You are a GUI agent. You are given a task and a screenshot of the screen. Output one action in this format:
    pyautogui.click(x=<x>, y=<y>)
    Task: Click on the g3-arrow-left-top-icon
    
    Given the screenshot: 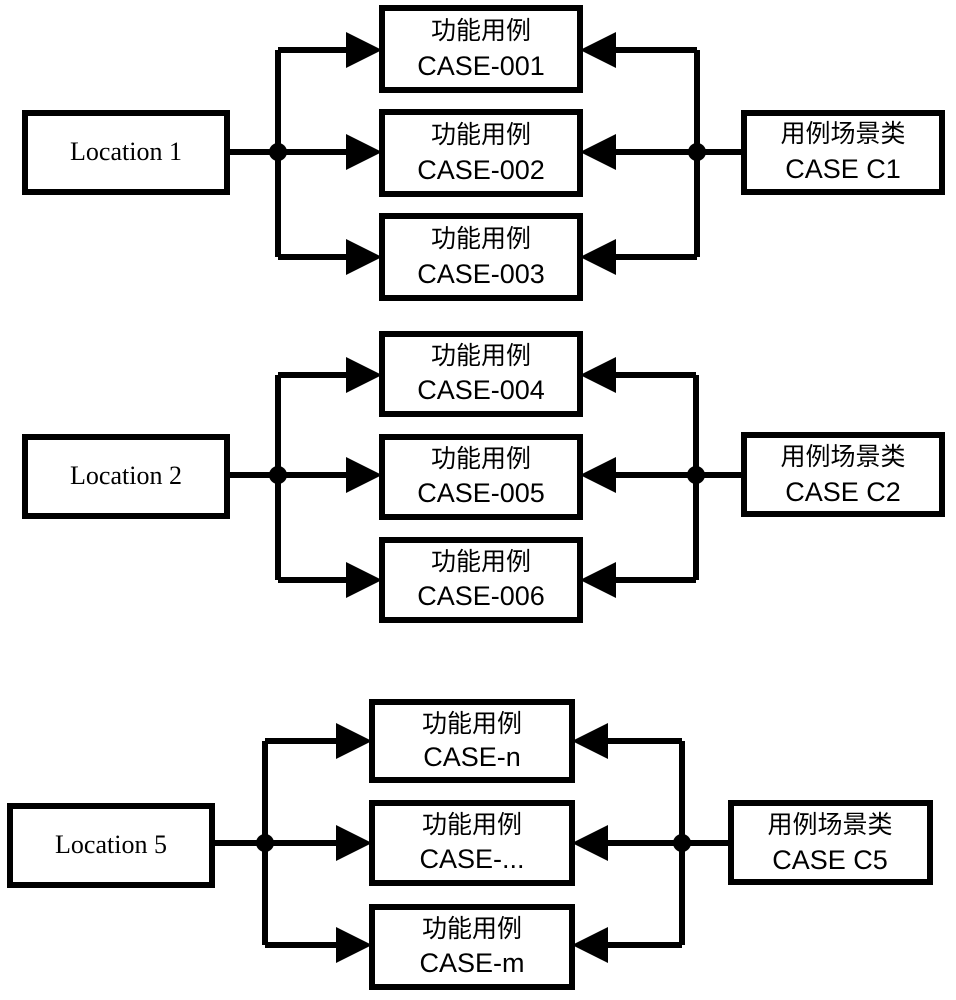 What is the action you would take?
    pyautogui.click(x=354, y=741)
    